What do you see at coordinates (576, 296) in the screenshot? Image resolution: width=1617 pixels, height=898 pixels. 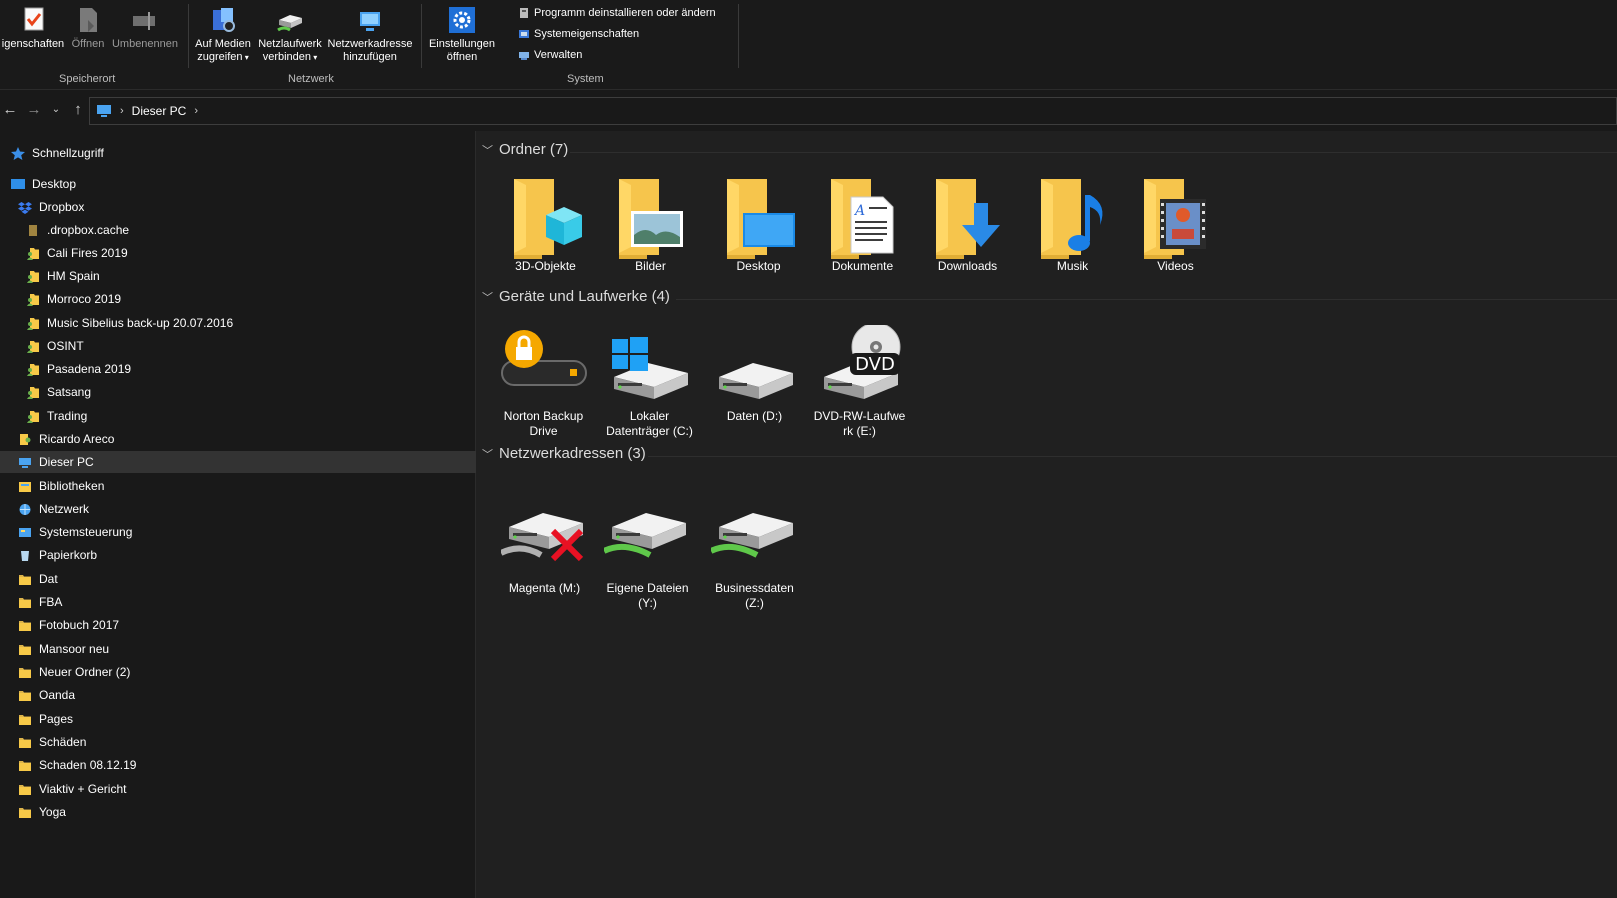 I see `section-header-devices: ﹀ Geräte und Laufwerke (4)` at bounding box center [576, 296].